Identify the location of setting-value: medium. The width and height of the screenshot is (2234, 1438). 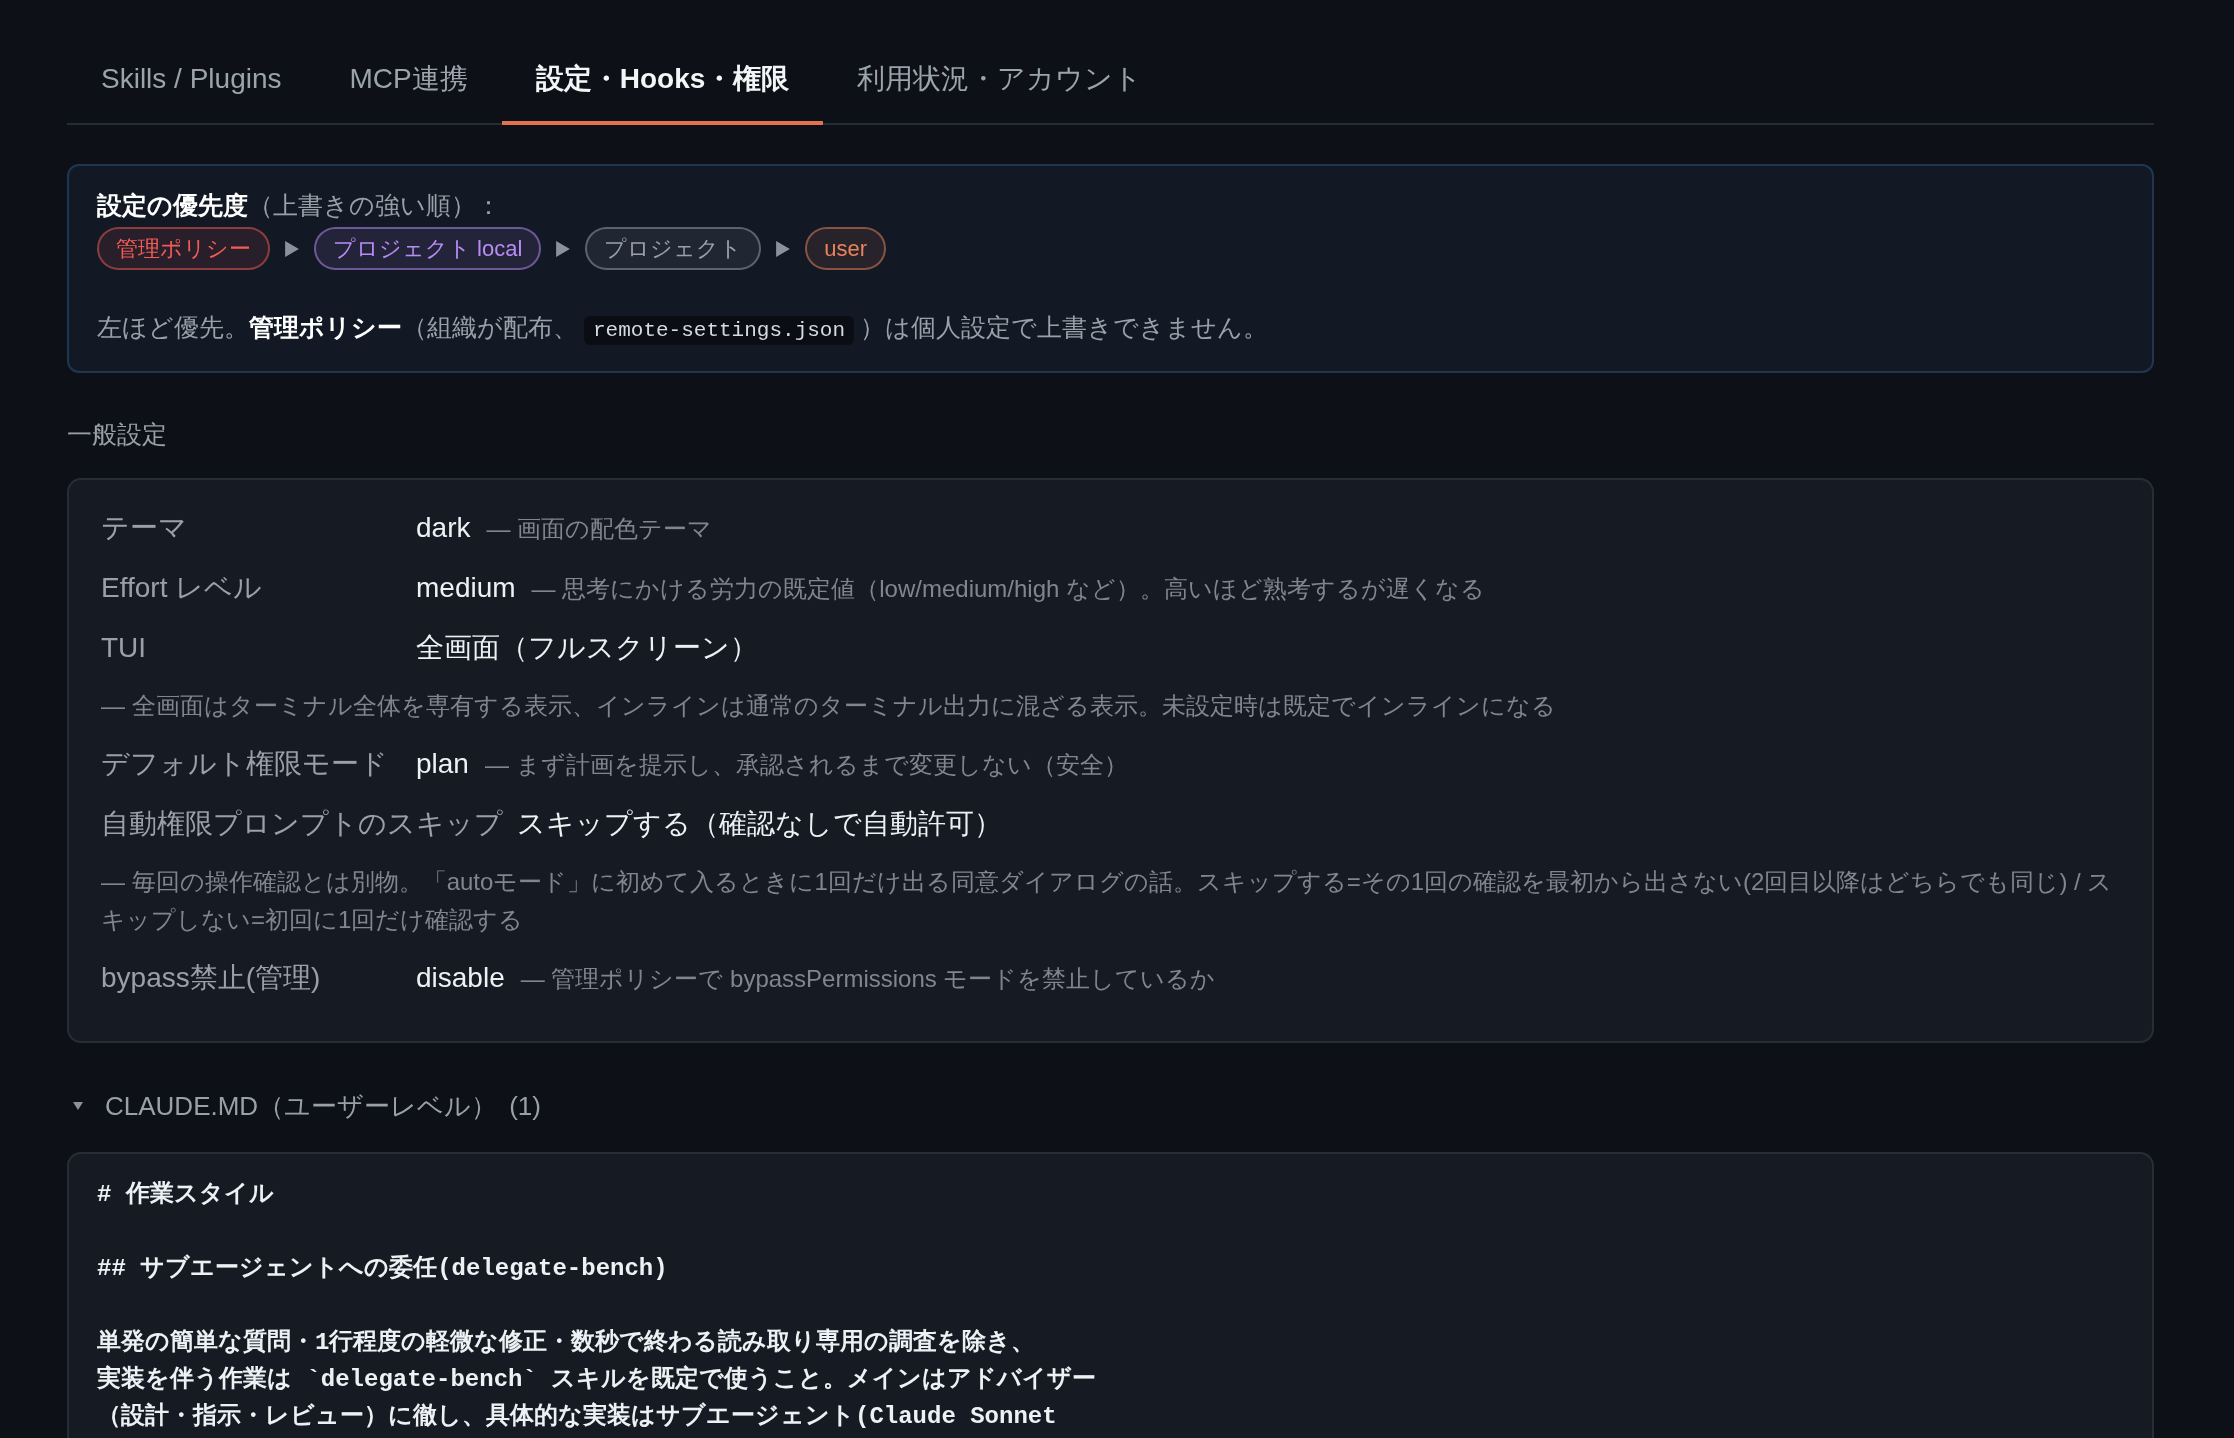
(466, 588).